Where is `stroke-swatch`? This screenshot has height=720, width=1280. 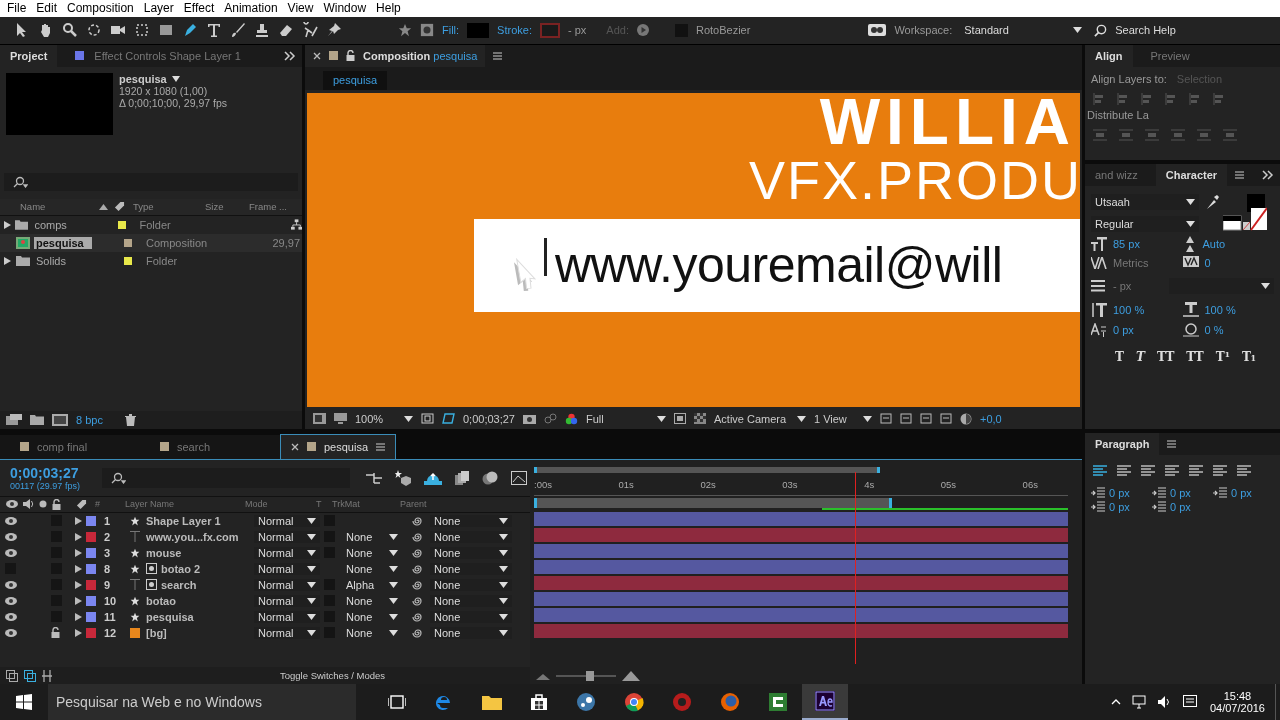
stroke-swatch is located at coordinates (549, 30).